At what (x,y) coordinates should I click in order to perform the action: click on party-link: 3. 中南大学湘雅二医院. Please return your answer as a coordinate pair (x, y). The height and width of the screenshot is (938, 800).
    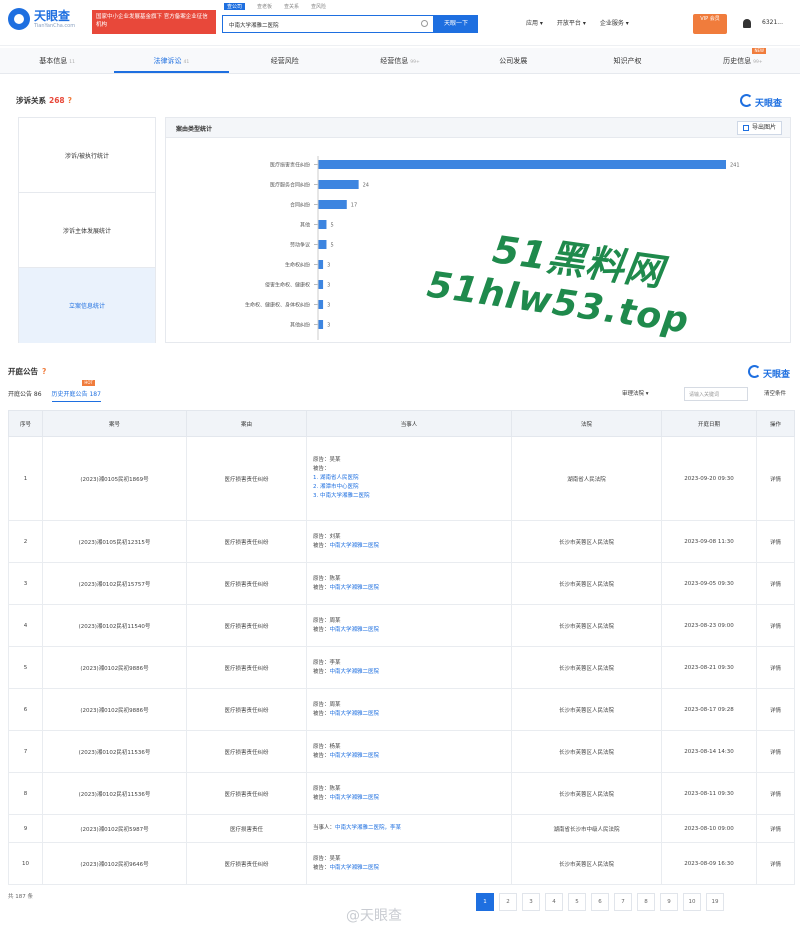
    Looking at the image, I should click on (410, 496).